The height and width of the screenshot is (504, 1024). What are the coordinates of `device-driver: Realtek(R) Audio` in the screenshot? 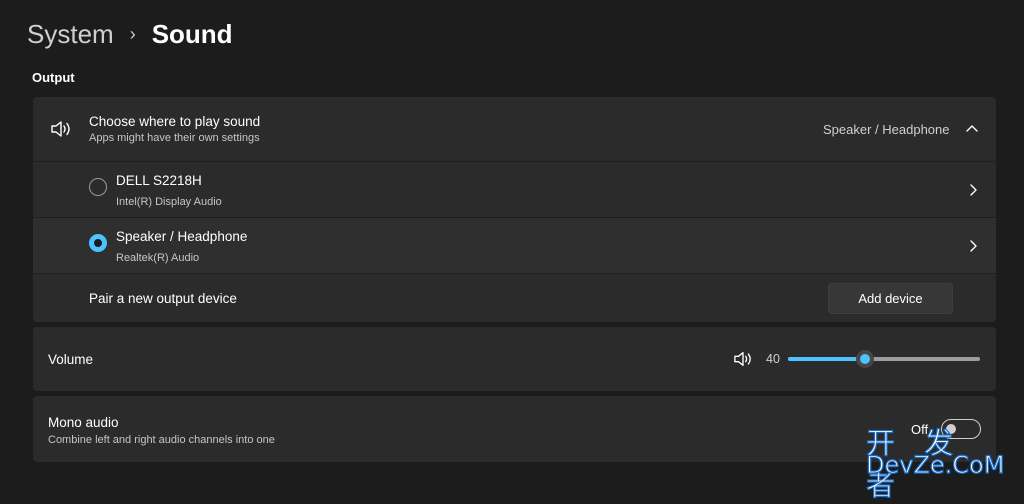 It's located at (158, 258).